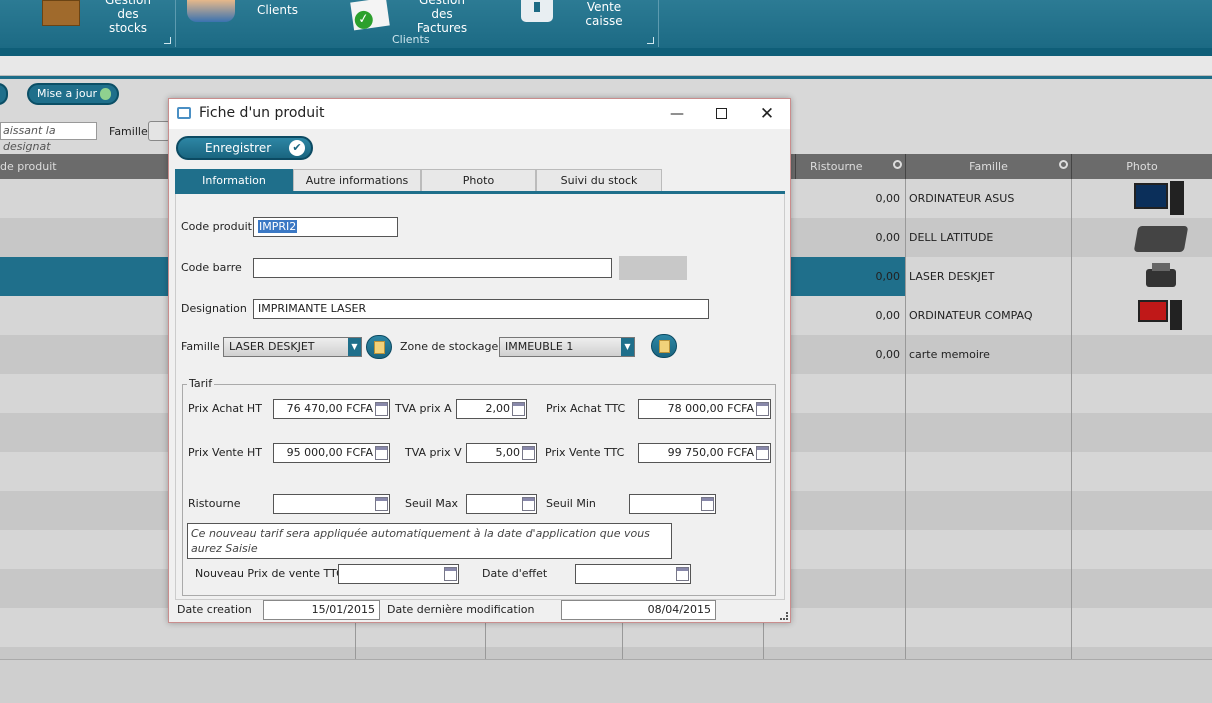 The image size is (1212, 703). What do you see at coordinates (989, 276) in the screenshot?
I see `famille-cell: LASER DESKJET` at bounding box center [989, 276].